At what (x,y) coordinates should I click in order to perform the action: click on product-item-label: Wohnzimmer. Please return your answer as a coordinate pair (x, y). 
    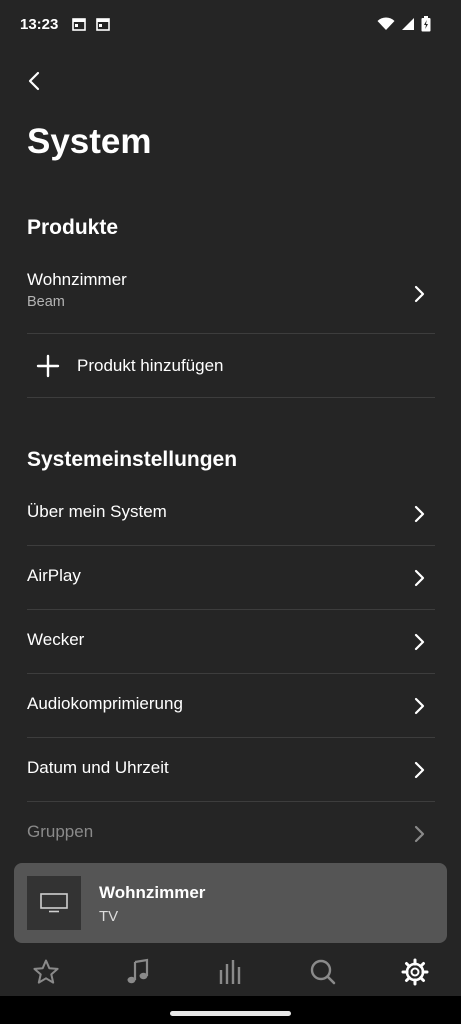
    Looking at the image, I should click on (77, 279).